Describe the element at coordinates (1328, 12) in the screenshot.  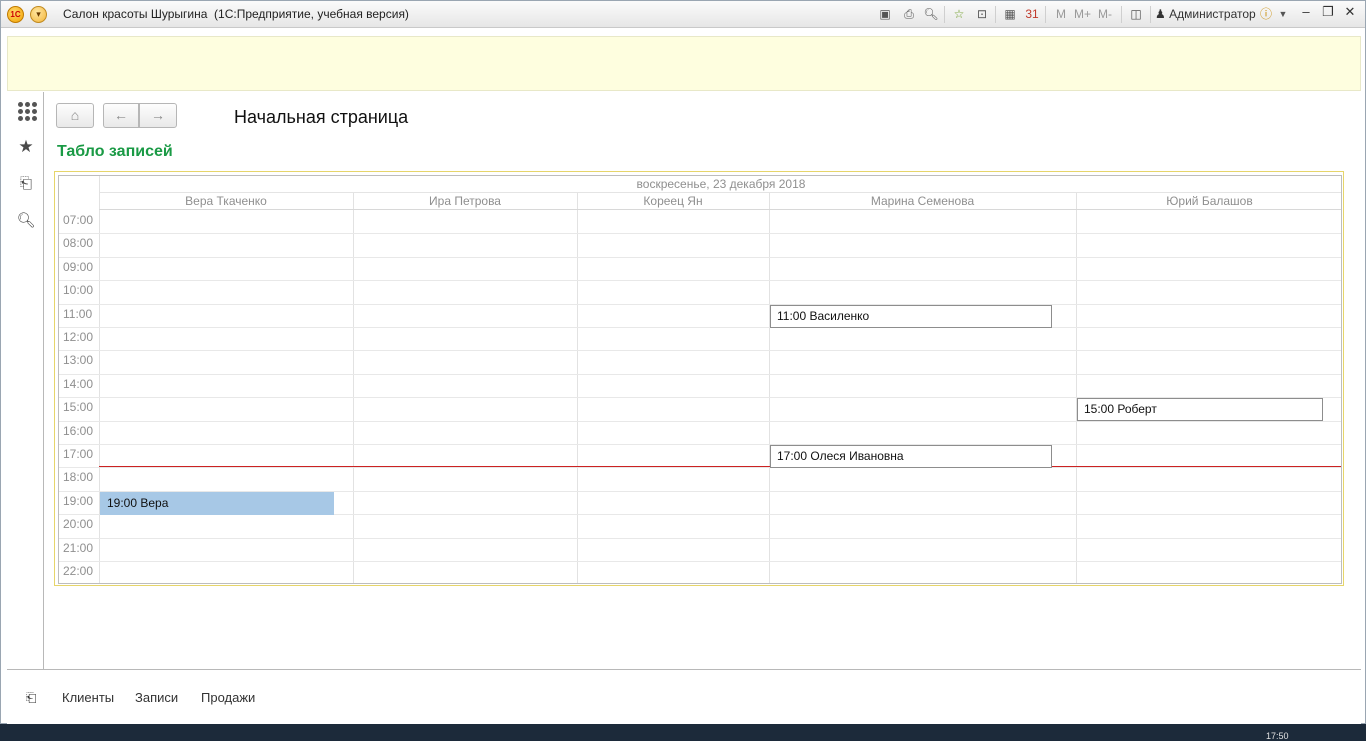
I see `restore-button: ❐` at that location.